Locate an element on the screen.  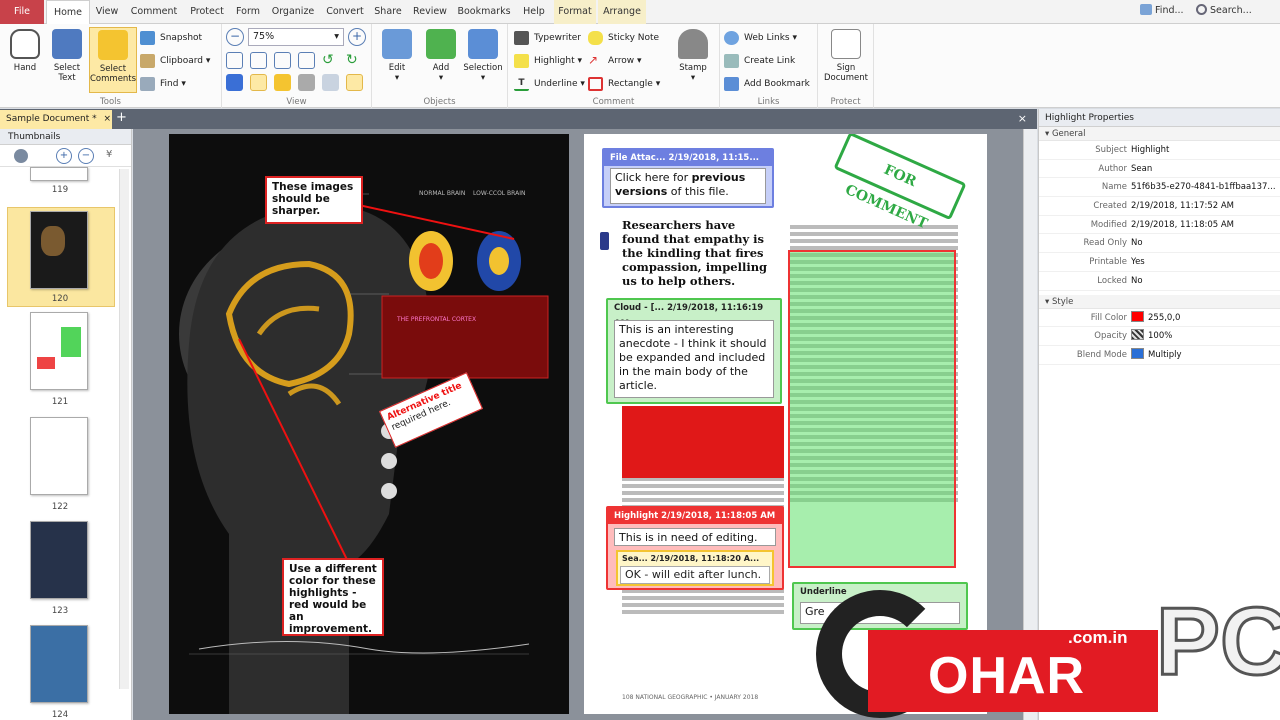
zoom-out-button: − is located at coordinates (235, 37).